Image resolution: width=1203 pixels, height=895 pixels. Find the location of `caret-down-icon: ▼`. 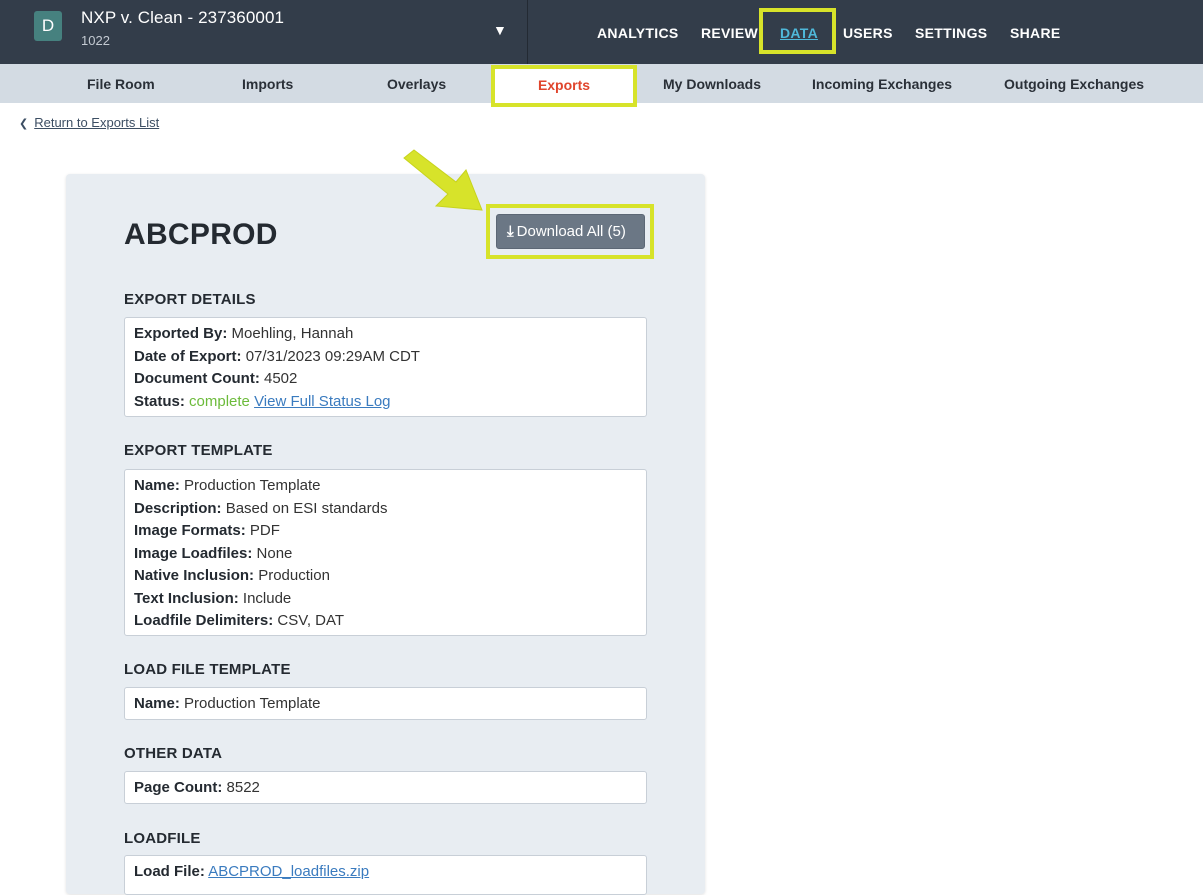

caret-down-icon: ▼ is located at coordinates (500, 30).